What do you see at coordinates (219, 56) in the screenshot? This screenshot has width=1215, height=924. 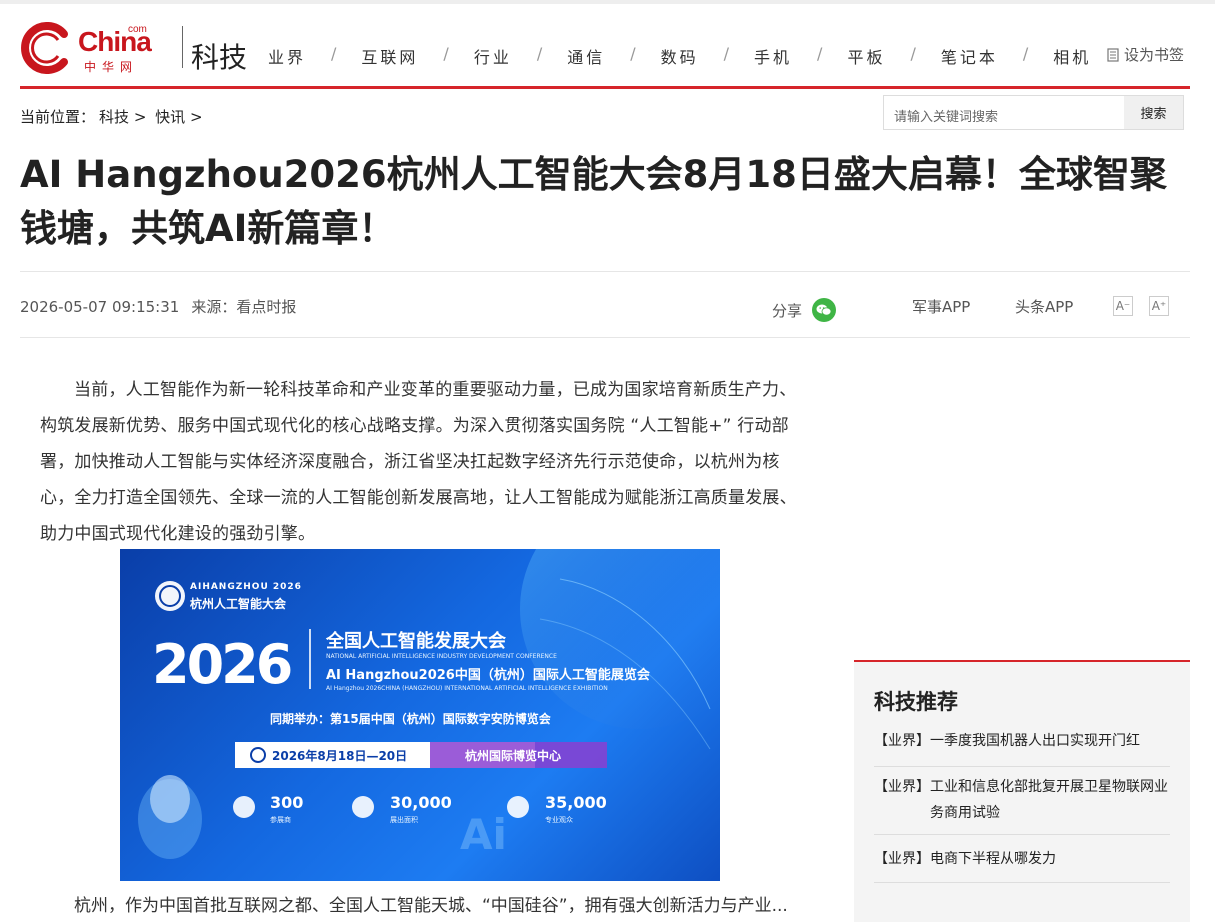 I see `channel-title: 科技` at bounding box center [219, 56].